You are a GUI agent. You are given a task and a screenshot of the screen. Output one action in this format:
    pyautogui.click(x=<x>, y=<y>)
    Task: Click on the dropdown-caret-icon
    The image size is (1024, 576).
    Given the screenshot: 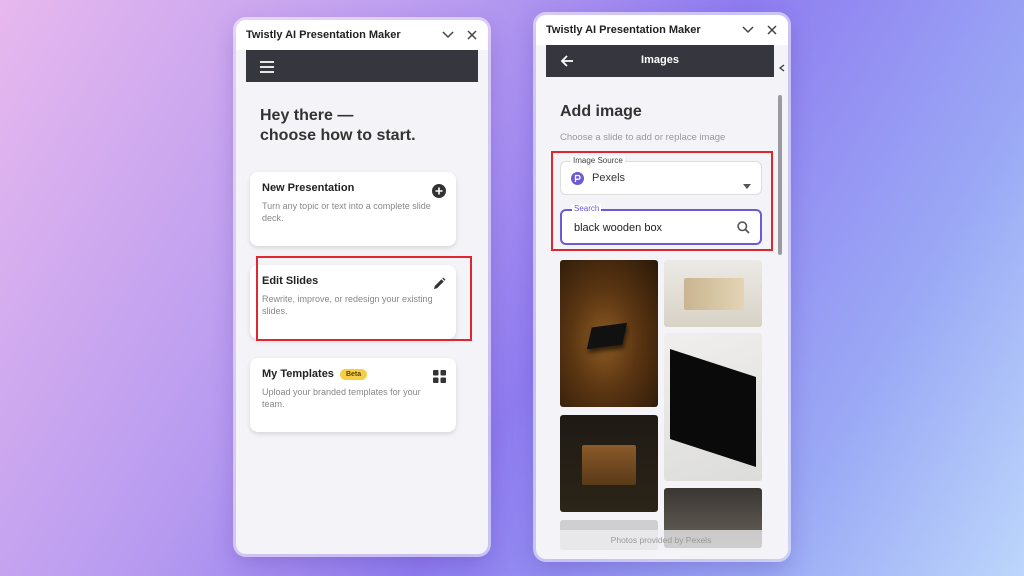 What is the action you would take?
    pyautogui.click(x=747, y=185)
    